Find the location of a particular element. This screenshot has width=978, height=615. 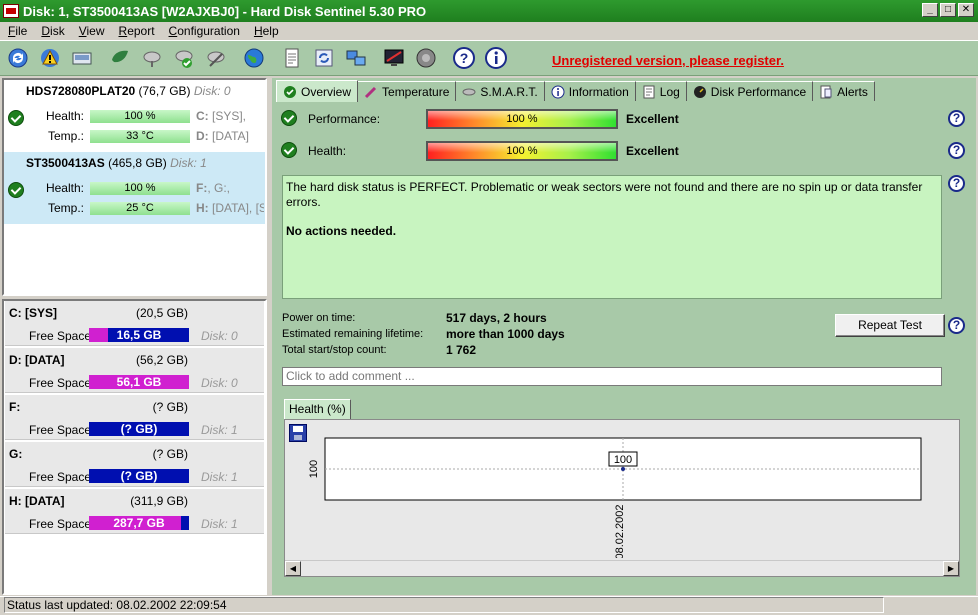

chart-scrollbar: ◀ ▶ is located at coordinates (622, 568).